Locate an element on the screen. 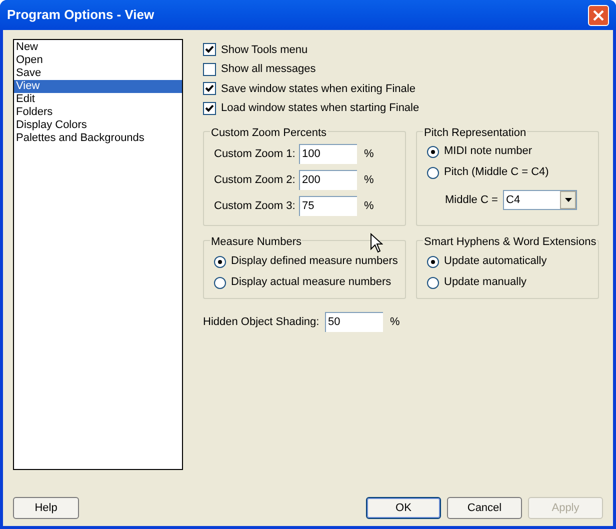 This screenshot has height=529, width=616. checkbox-label: Load window states when starting Finale is located at coordinates (320, 108).